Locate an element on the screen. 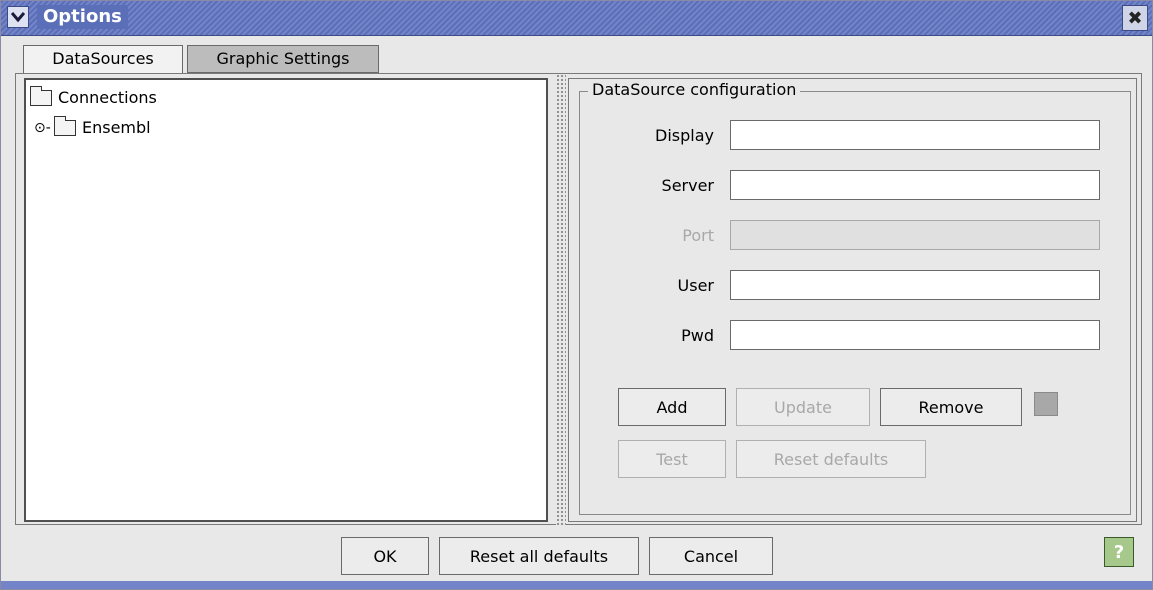 This screenshot has height=590, width=1153. reset-all-defaults-button: Reset all defaults is located at coordinates (539, 556).